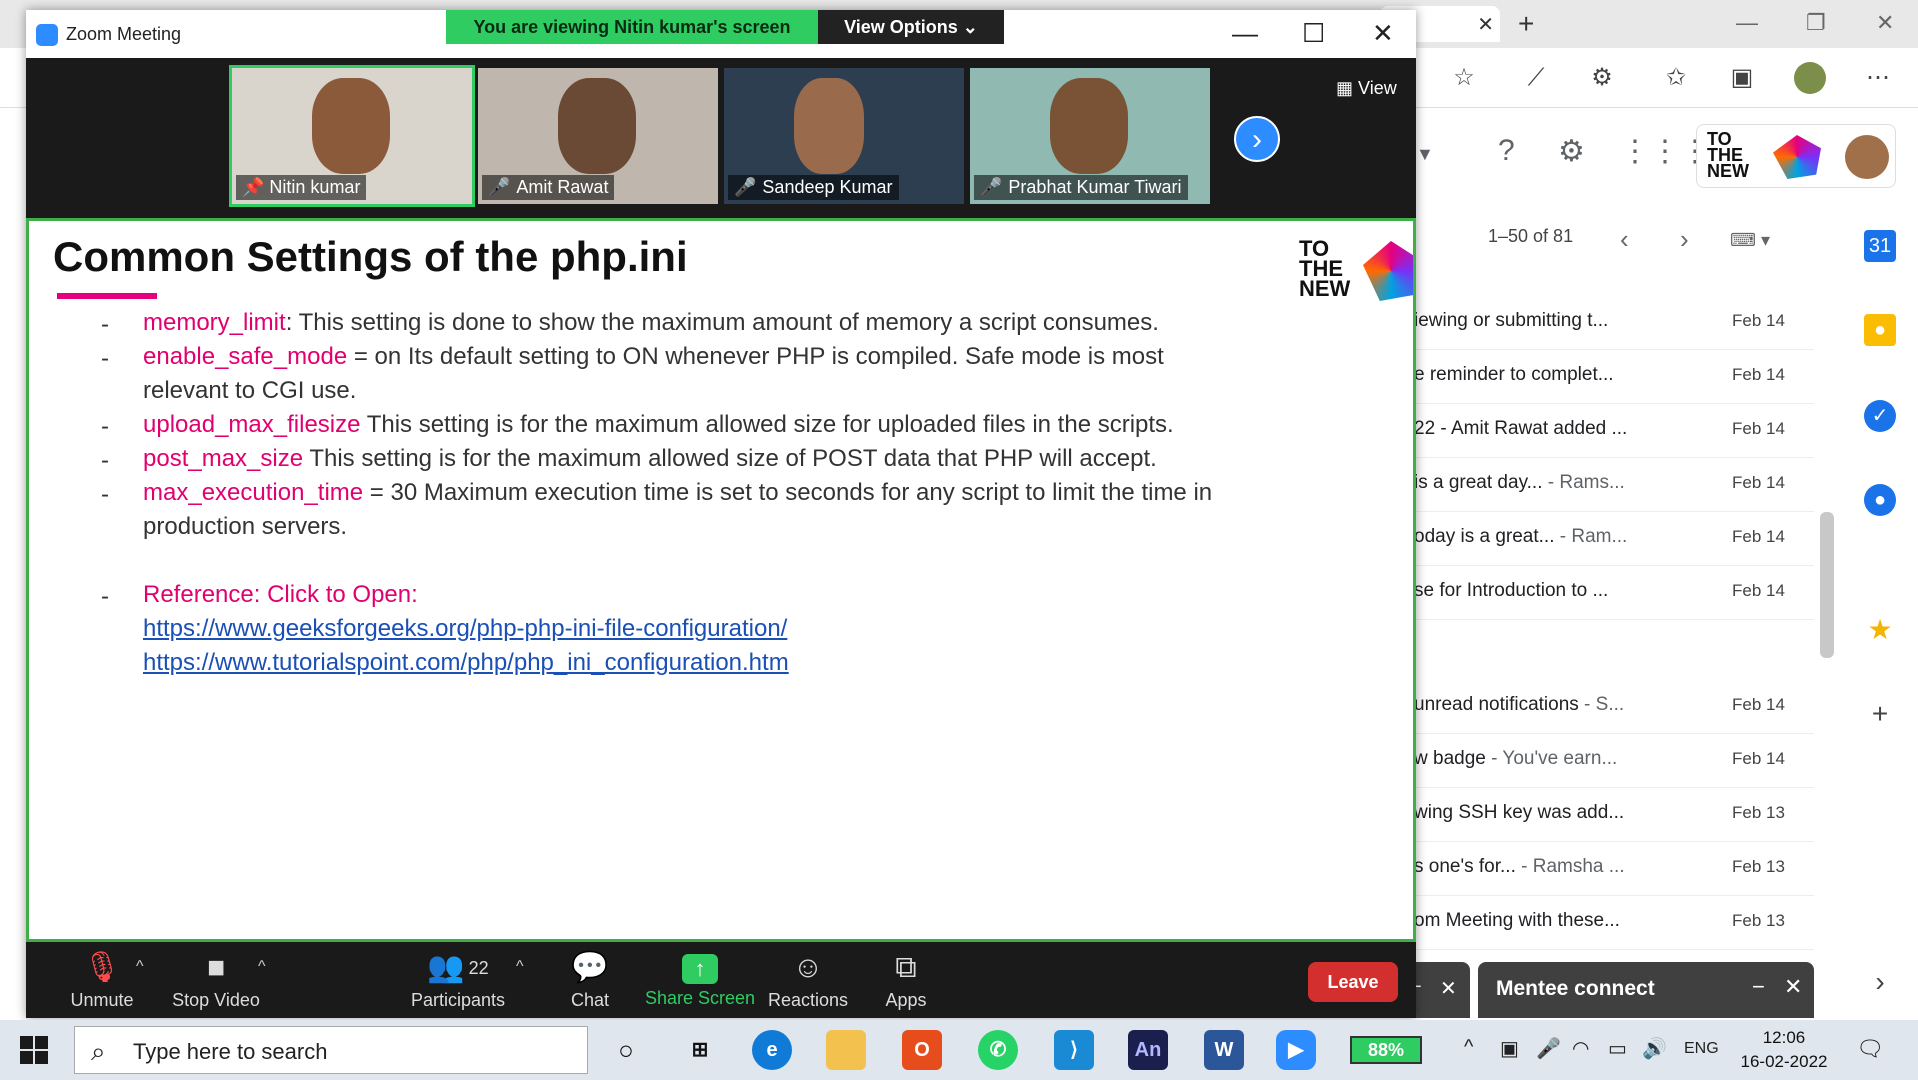 This screenshot has height=1080, width=1918. What do you see at coordinates (1366, 88) in the screenshot?
I see `view-layout-button: ▦ View` at bounding box center [1366, 88].